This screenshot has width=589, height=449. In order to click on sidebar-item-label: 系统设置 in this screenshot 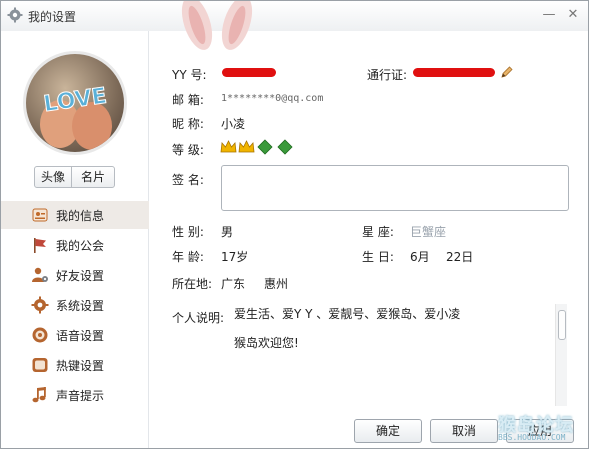, I will do `click(80, 306)`.